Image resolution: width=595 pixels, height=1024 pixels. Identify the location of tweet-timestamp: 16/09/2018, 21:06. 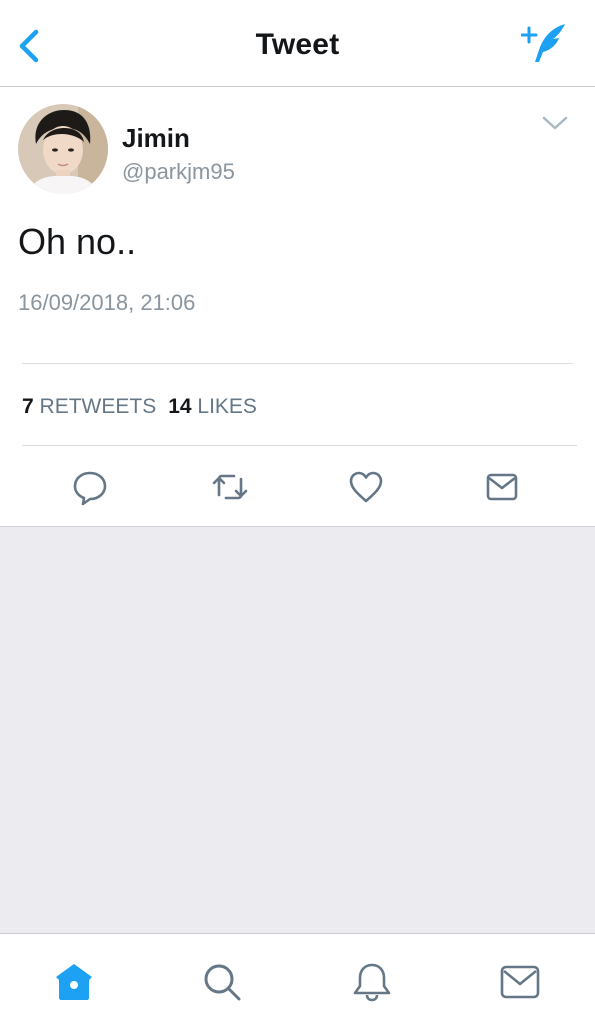
(107, 302).